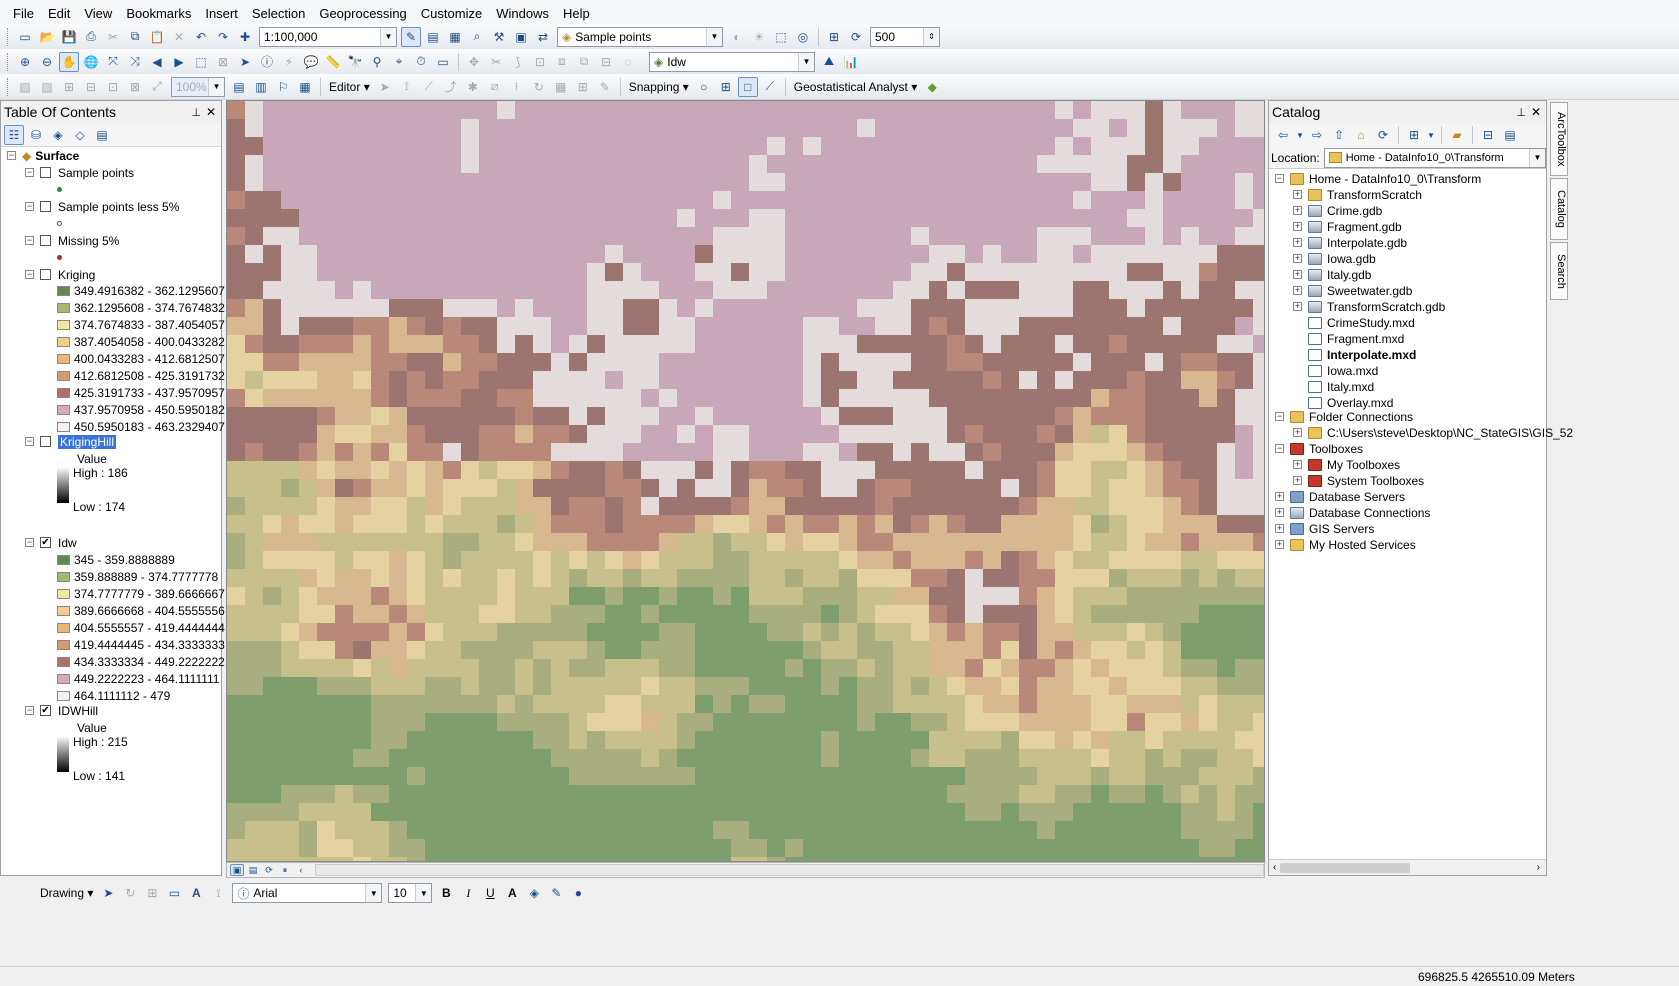  What do you see at coordinates (66, 893) in the screenshot?
I see `drawing-menu: Drawing ▾` at bounding box center [66, 893].